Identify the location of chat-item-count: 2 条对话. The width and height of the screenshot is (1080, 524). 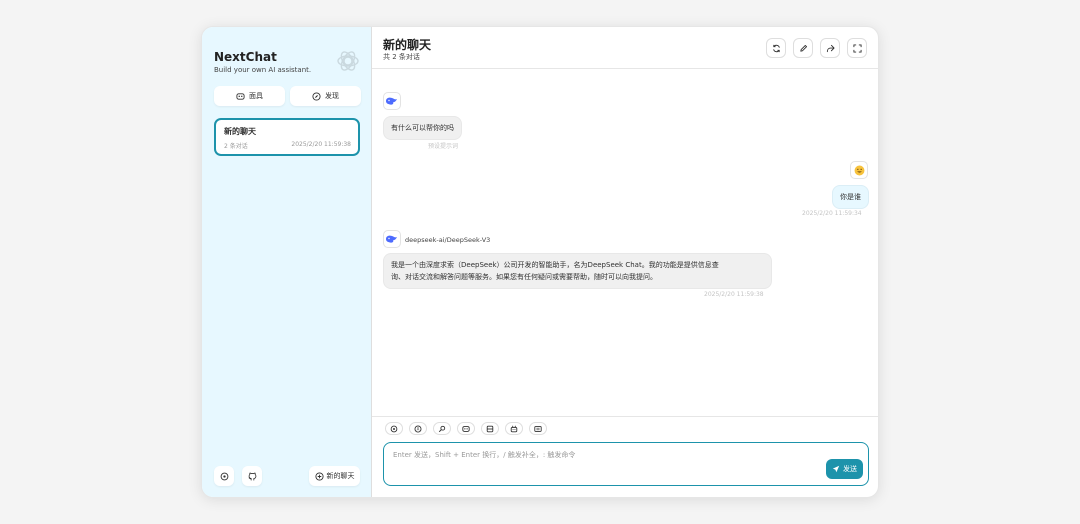
(236, 146).